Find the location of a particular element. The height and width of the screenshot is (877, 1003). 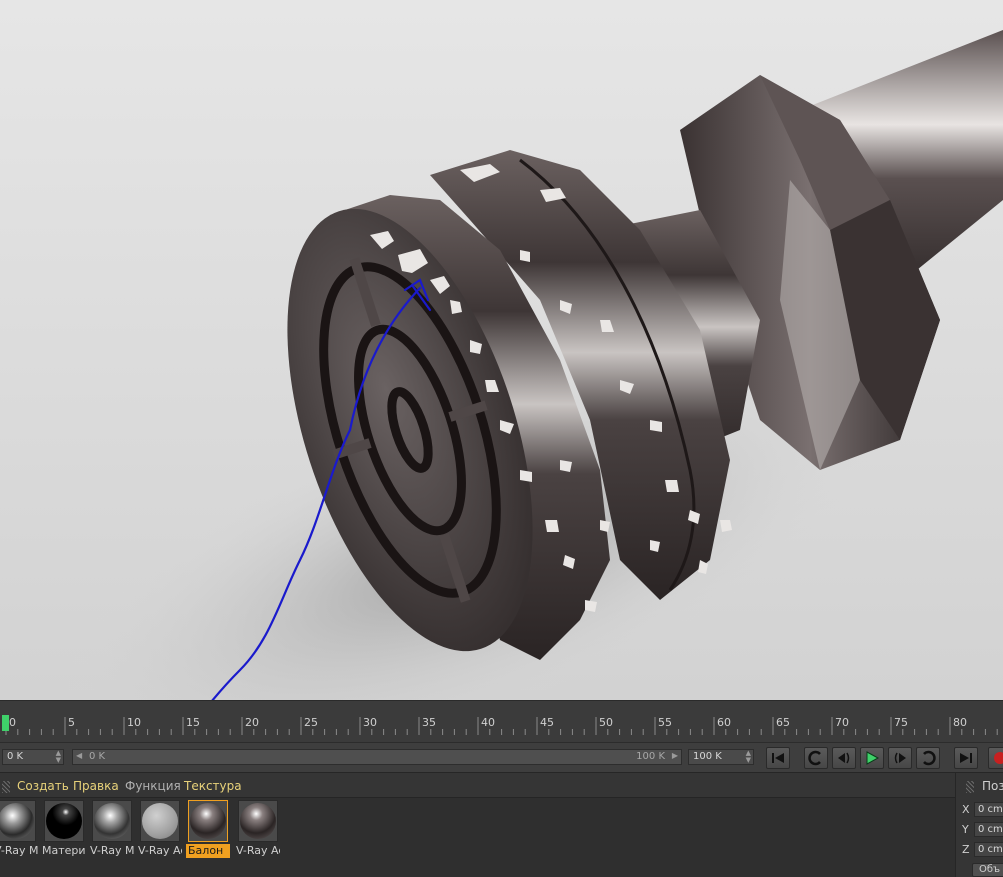

end-frame-spinner: ▲ ▼ is located at coordinates (748, 757).